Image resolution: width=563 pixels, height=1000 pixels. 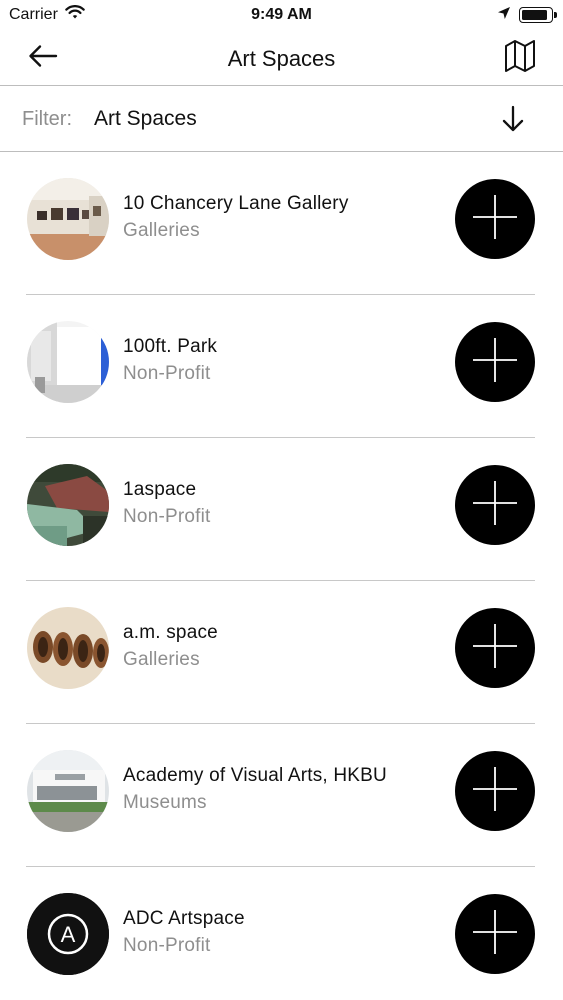 I want to click on status-bar: Carrier 9:49 AM, so click(x=281, y=15).